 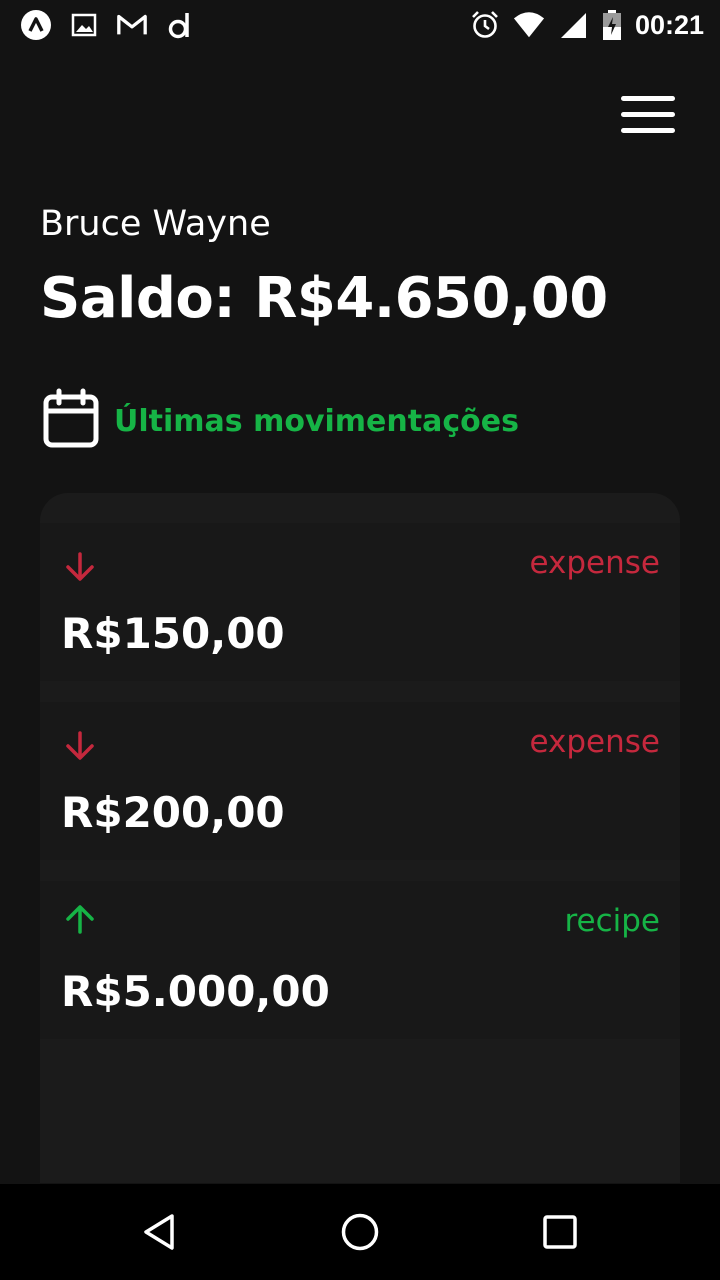 What do you see at coordinates (573, 25) in the screenshot?
I see `cell-signal-icon` at bounding box center [573, 25].